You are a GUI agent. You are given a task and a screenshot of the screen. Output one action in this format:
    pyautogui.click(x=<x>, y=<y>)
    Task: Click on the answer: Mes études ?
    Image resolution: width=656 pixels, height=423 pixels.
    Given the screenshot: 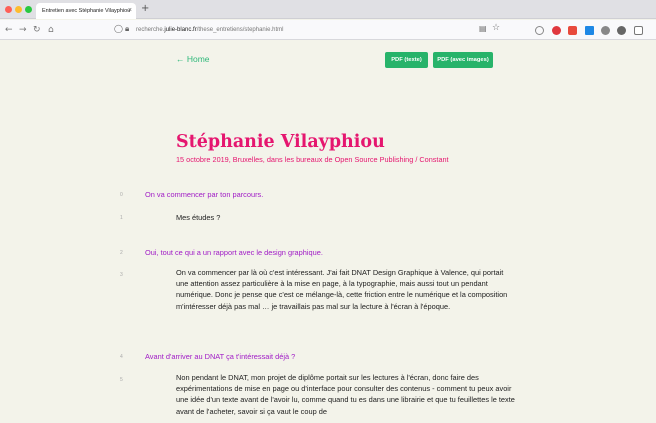 What is the action you would take?
    pyautogui.click(x=198, y=217)
    